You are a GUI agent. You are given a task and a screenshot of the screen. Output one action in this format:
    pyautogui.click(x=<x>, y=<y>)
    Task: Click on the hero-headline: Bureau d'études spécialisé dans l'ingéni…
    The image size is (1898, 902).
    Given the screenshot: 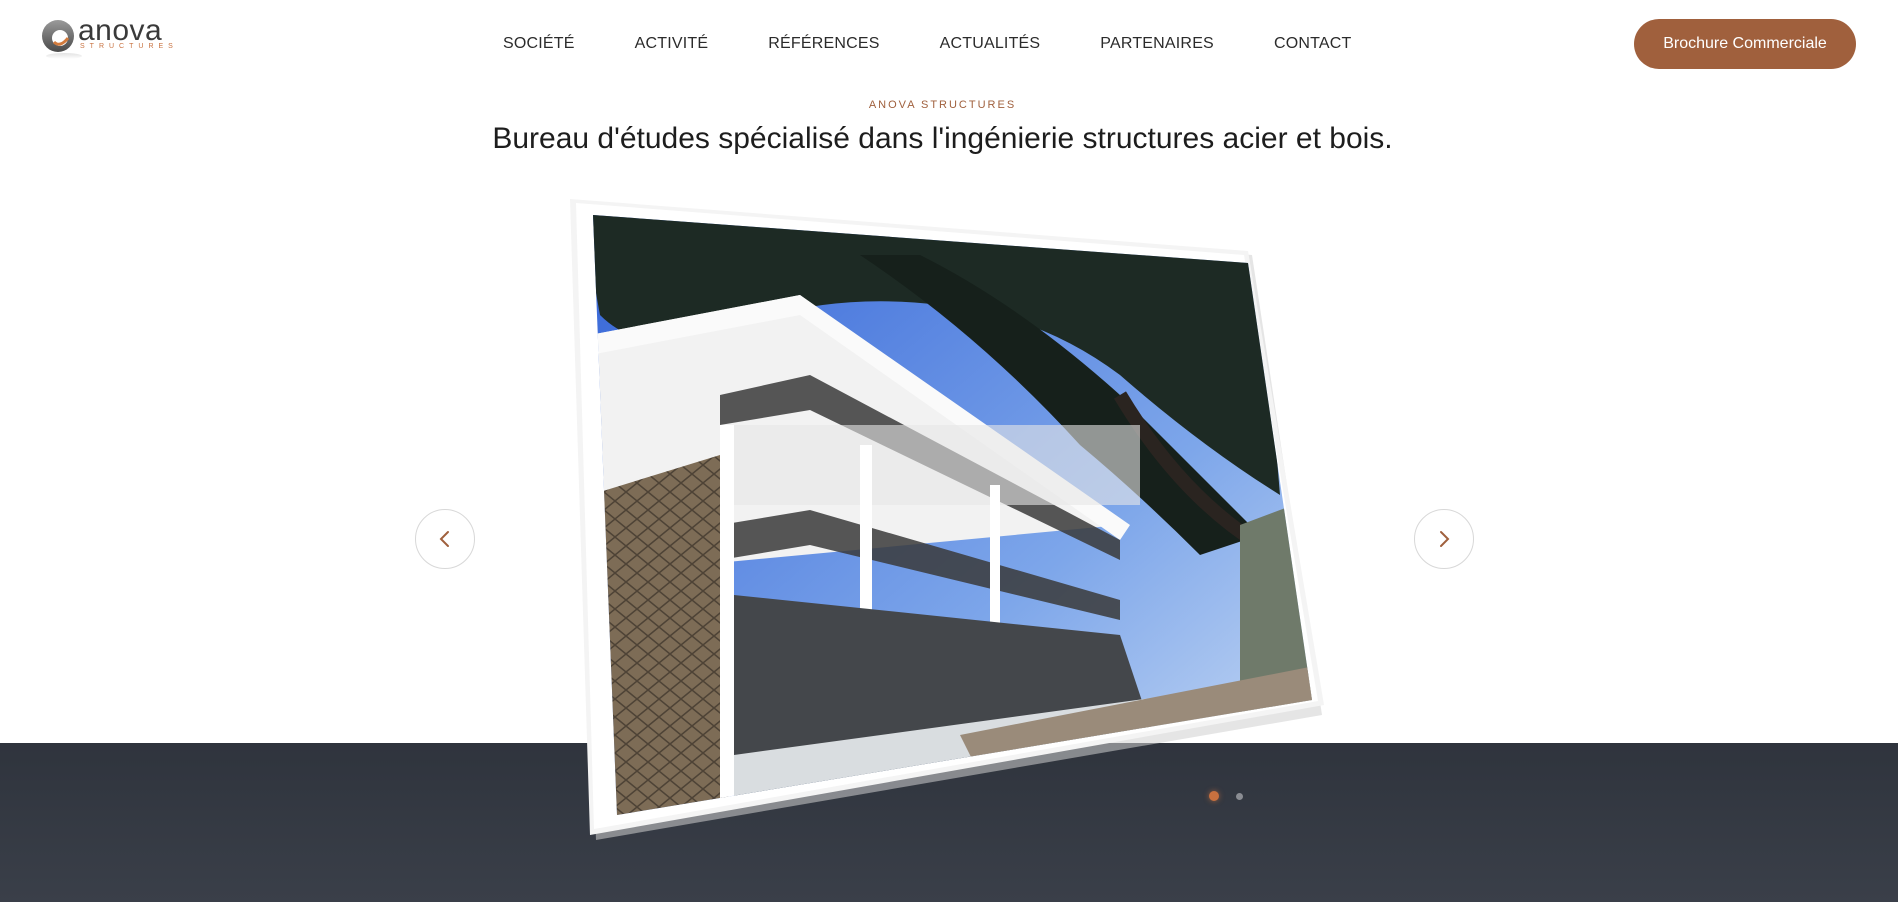 What is the action you would take?
    pyautogui.click(x=942, y=138)
    